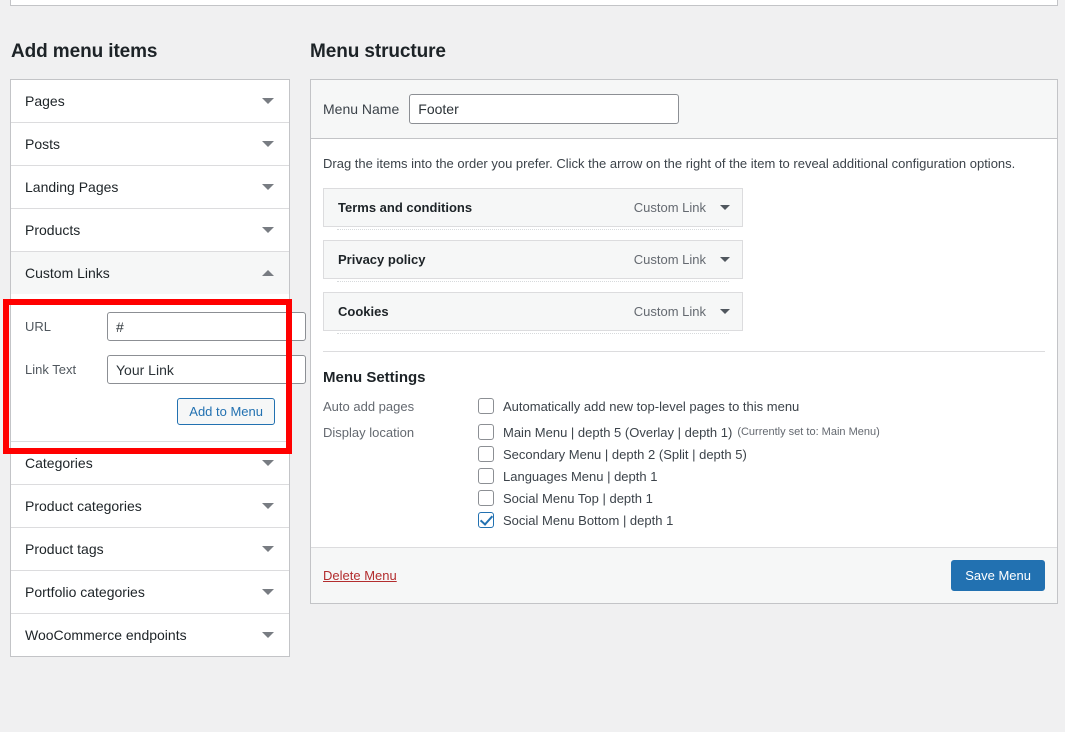 The height and width of the screenshot is (732, 1065). Describe the element at coordinates (580, 476) in the screenshot. I see `location-languages-menu-label: Languages Menu | depth 1` at that location.